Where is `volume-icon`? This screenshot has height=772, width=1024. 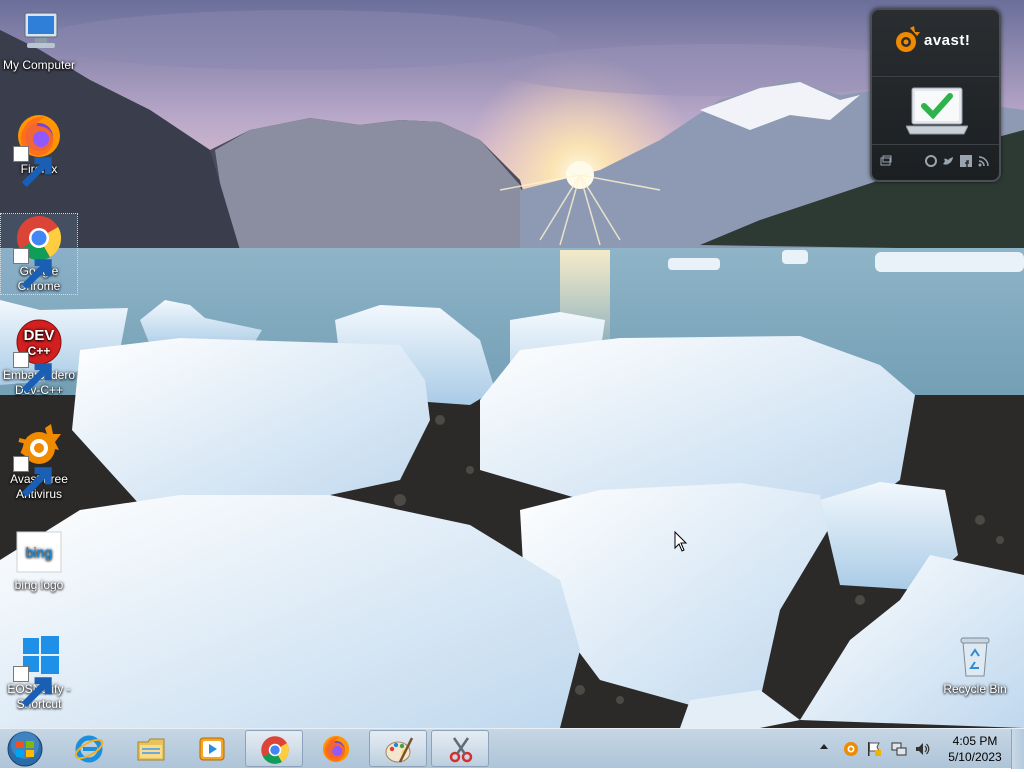
volume-icon is located at coordinates (922, 749).